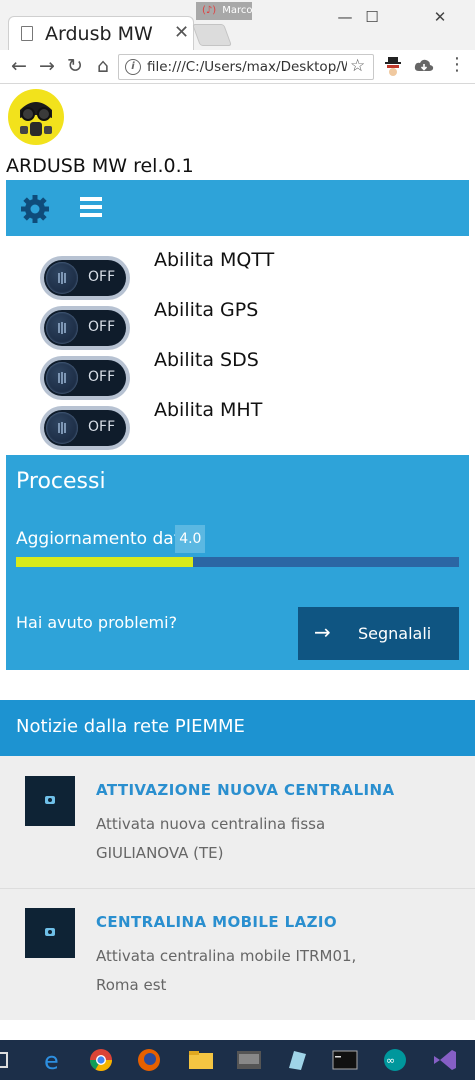 The height and width of the screenshot is (1080, 475). Describe the element at coordinates (19, 66) in the screenshot. I see `back-icon: ←` at that location.